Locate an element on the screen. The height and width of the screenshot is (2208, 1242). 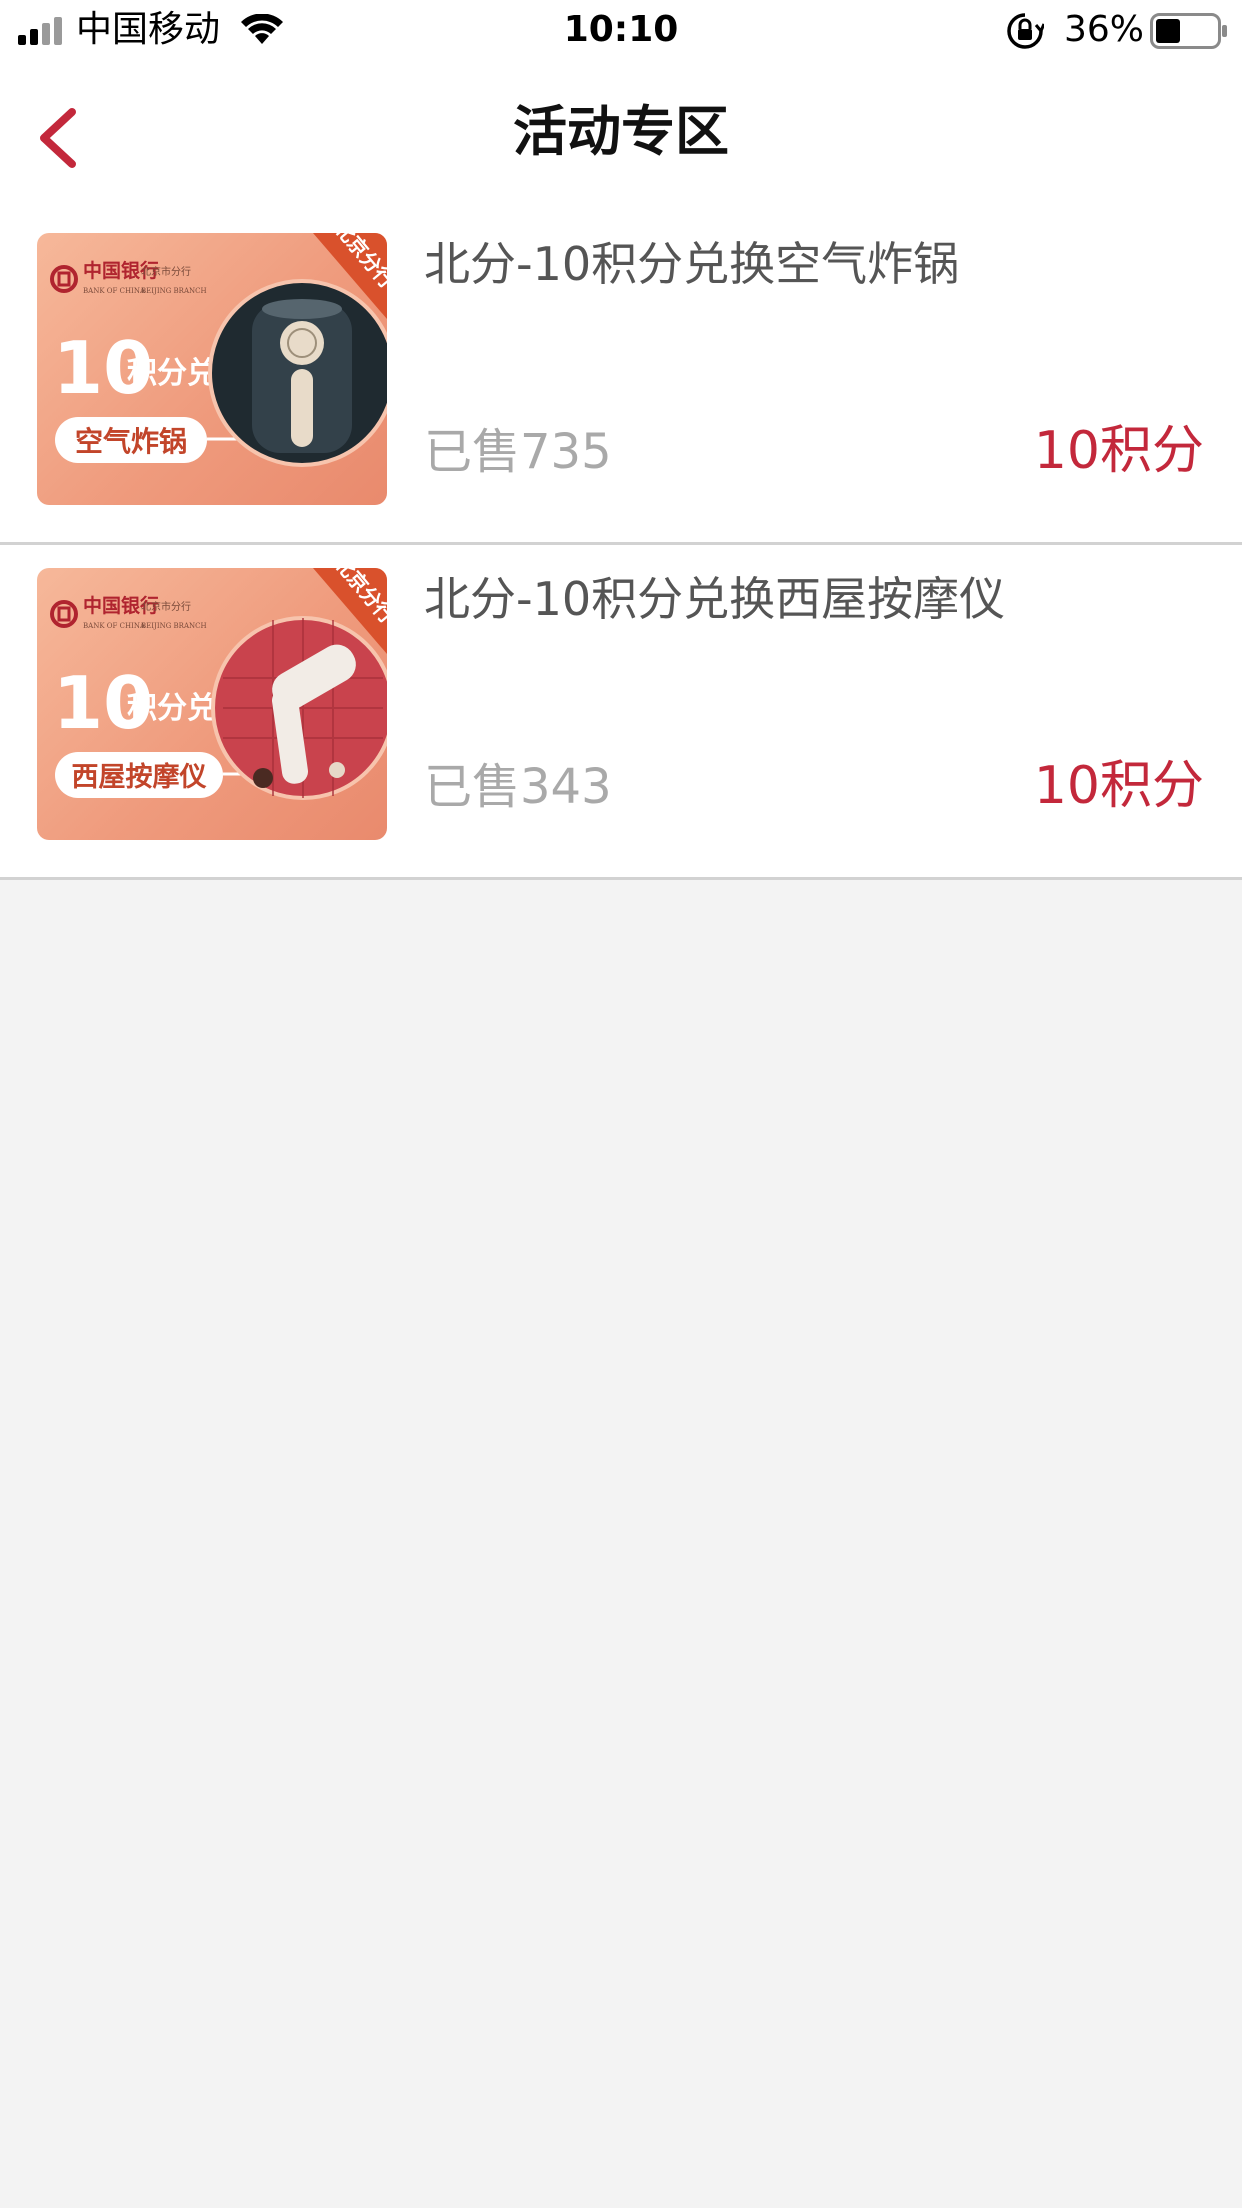
rotation-lock-icon is located at coordinates (1025, 31).